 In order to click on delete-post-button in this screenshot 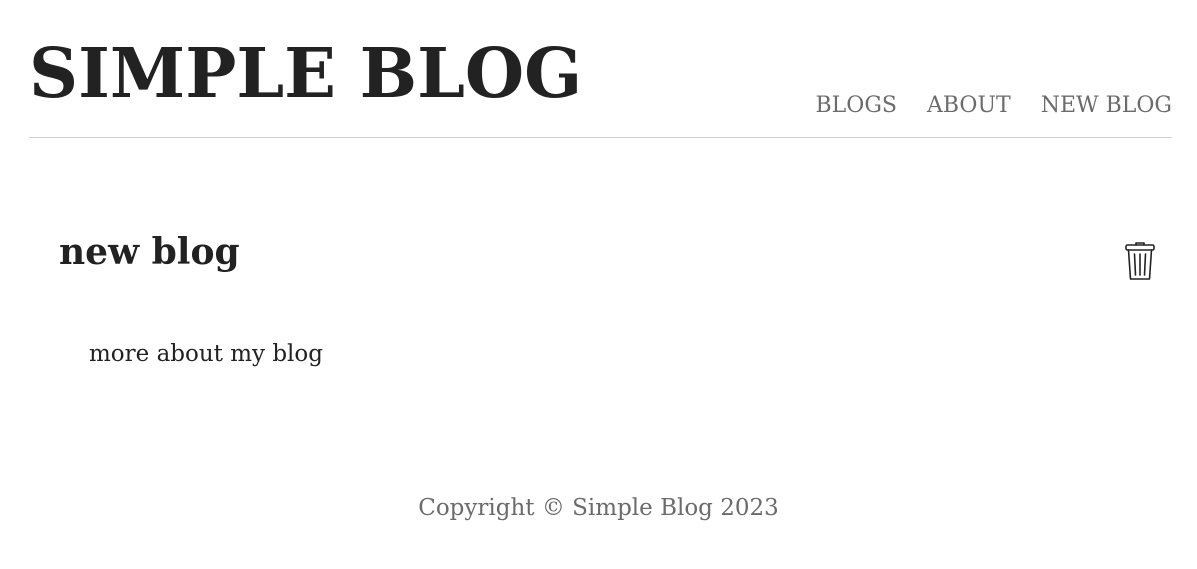, I will do `click(1140, 261)`.